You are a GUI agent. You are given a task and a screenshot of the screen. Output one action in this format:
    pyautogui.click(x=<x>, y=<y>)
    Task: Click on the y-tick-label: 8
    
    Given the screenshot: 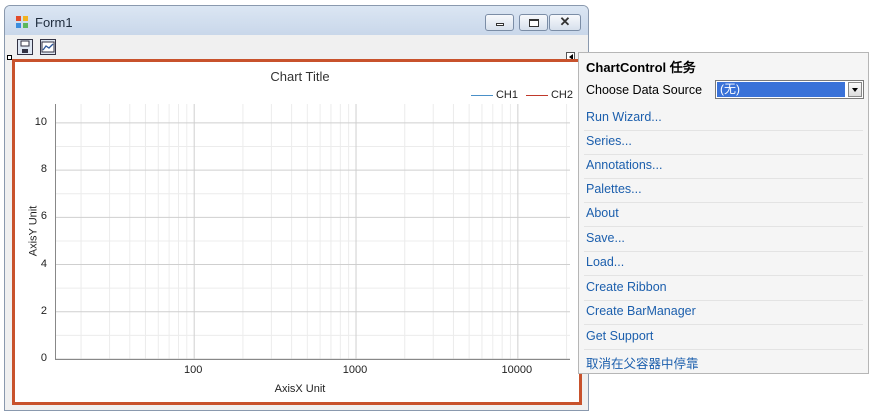 What is the action you would take?
    pyautogui.click(x=43, y=169)
    